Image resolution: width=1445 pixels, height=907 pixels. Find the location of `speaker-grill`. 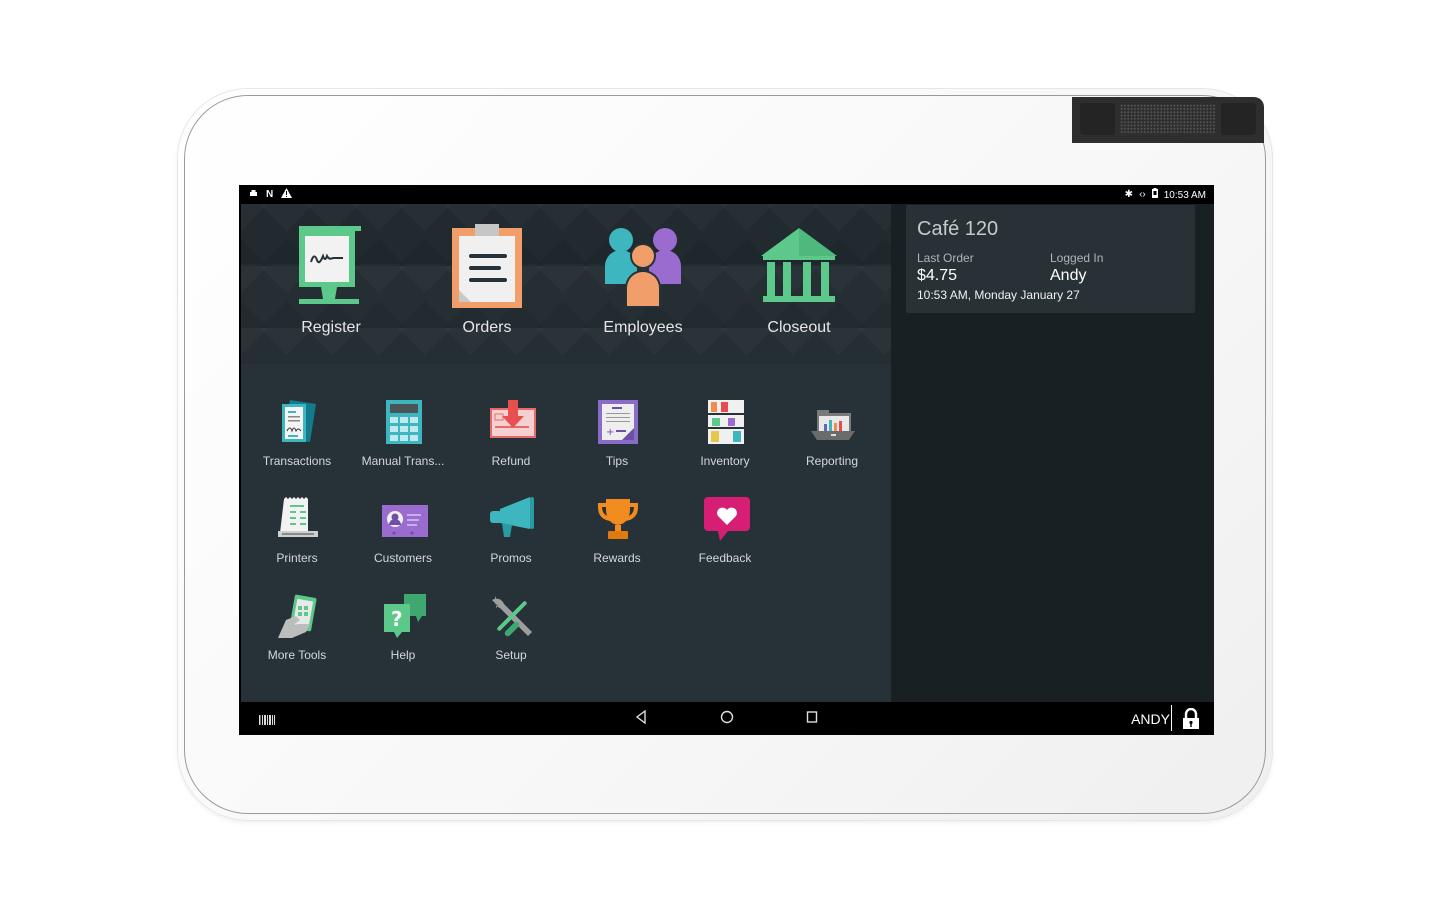

speaker-grill is located at coordinates (1168, 119).